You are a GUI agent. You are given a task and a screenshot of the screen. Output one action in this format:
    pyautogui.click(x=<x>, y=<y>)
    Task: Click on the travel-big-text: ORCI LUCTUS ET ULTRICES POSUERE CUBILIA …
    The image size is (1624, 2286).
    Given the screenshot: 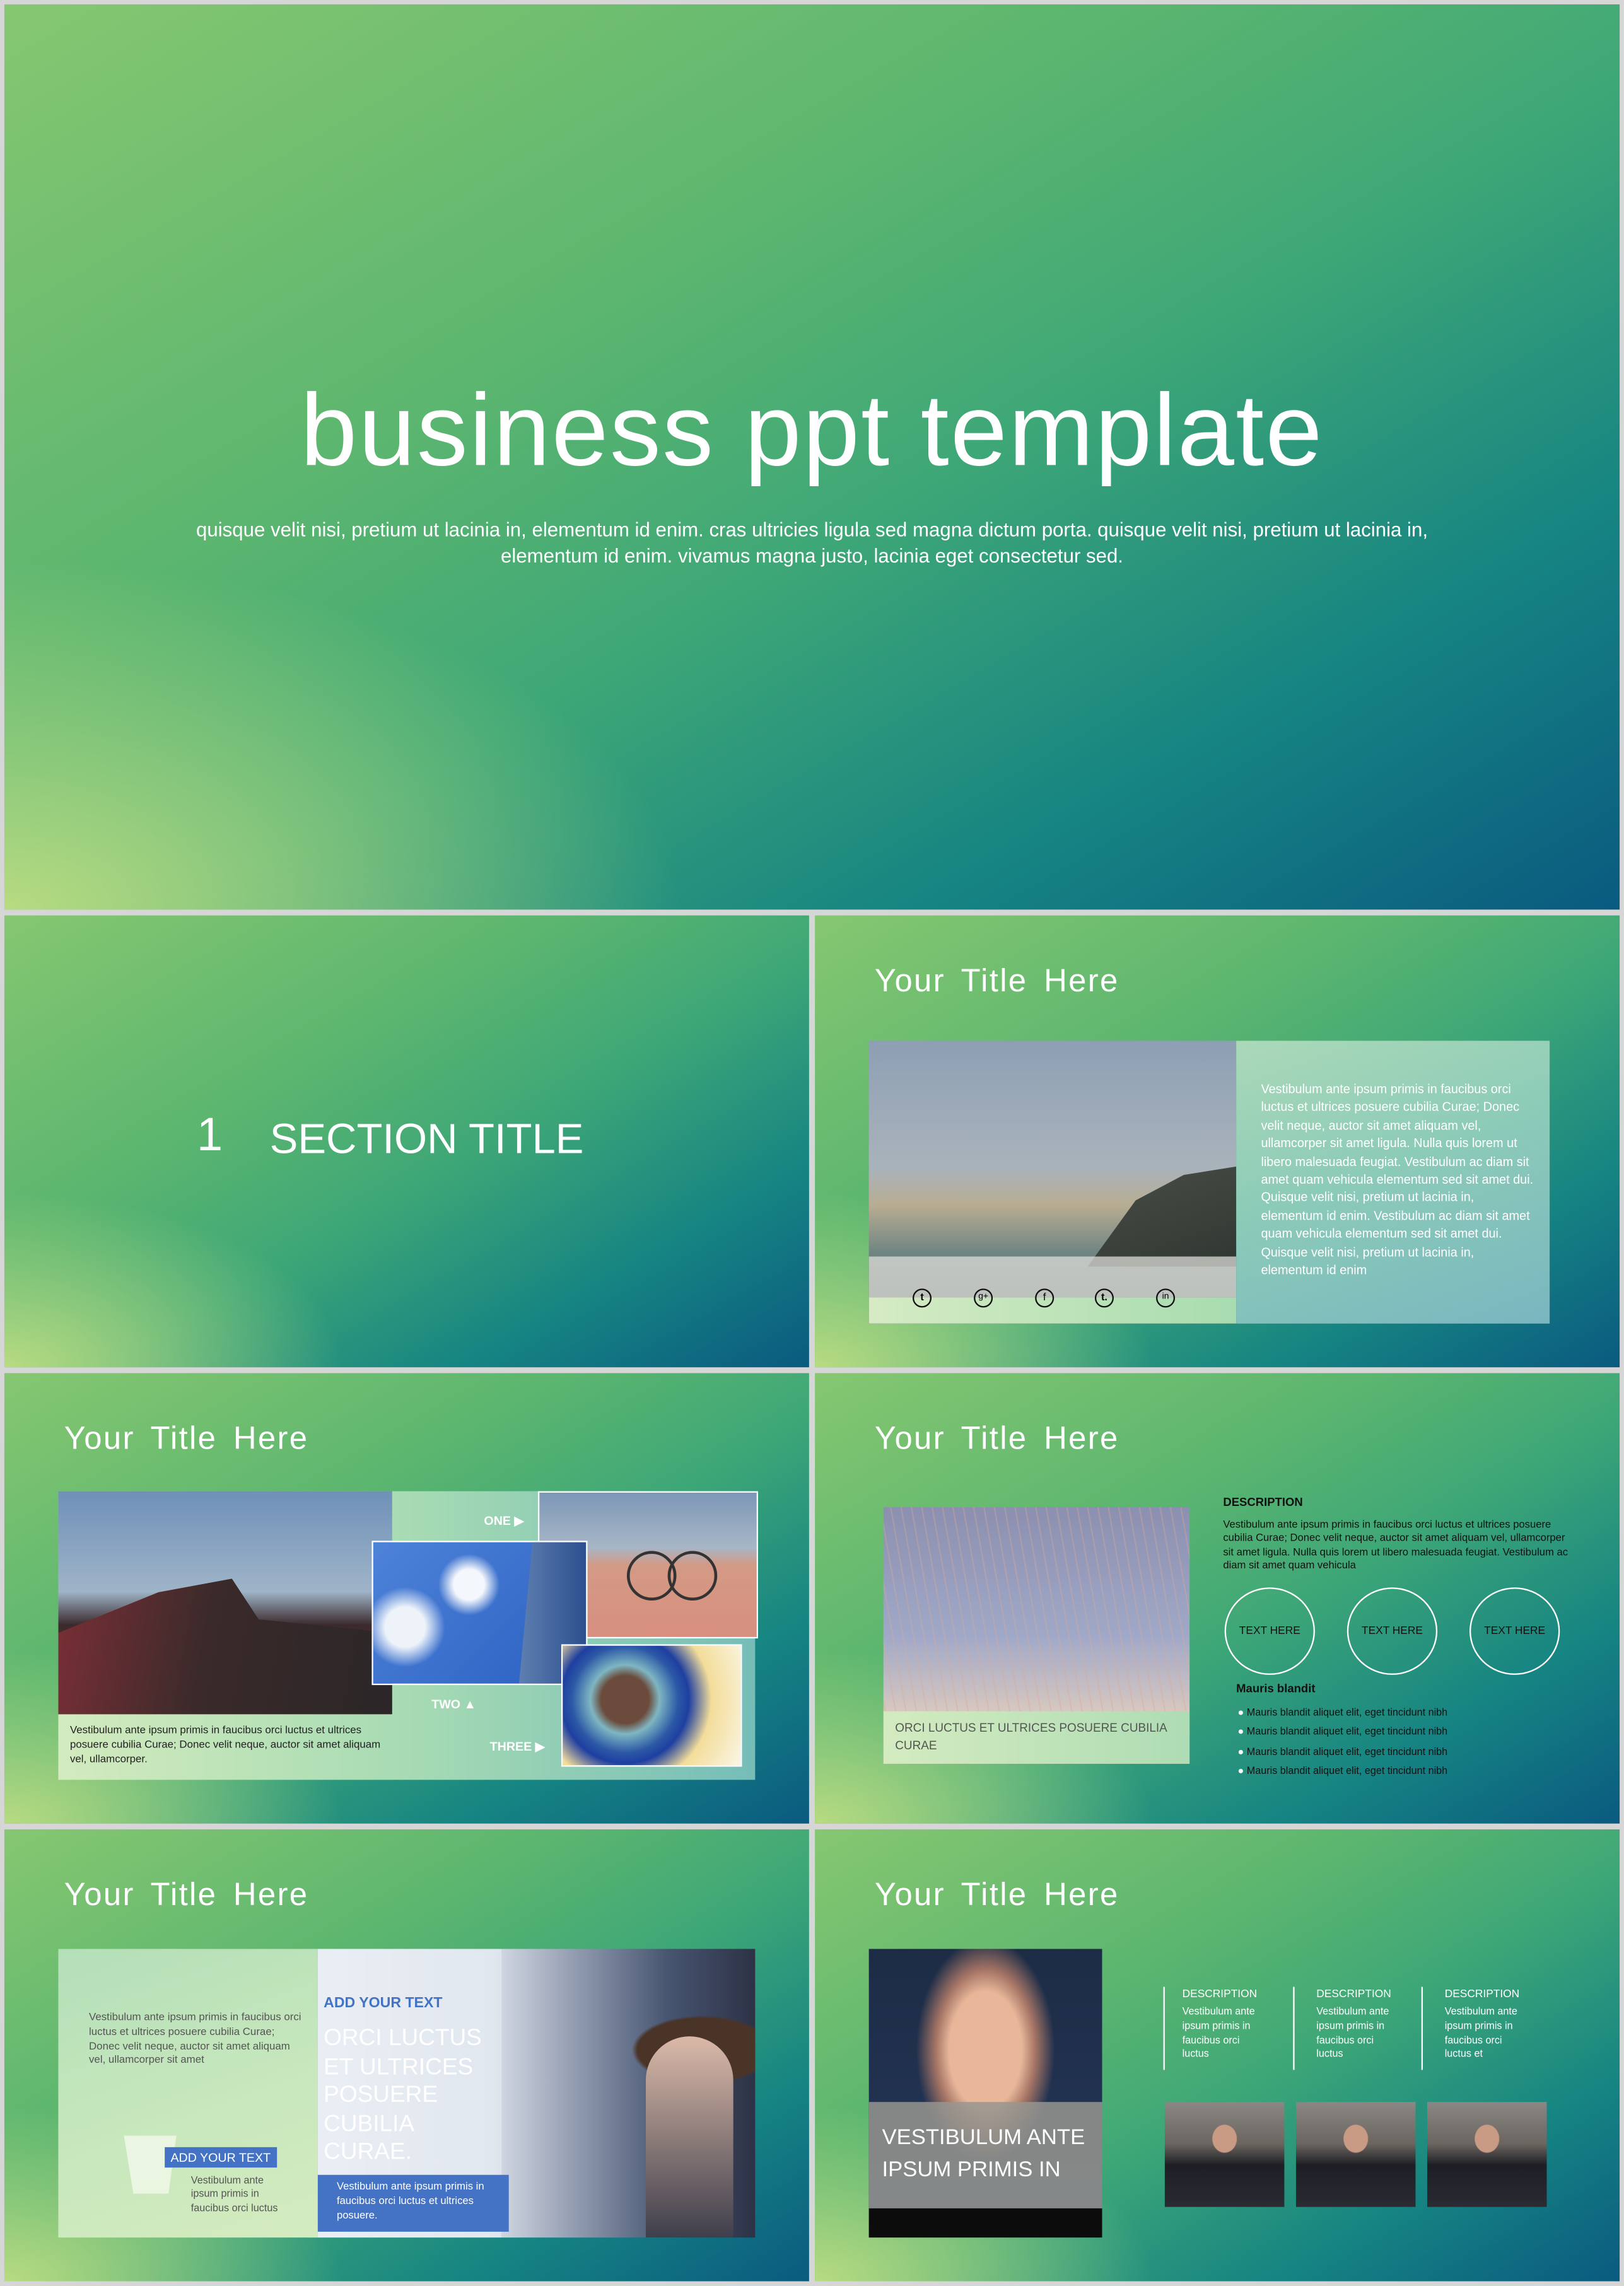 What is the action you would take?
    pyautogui.click(x=403, y=2095)
    